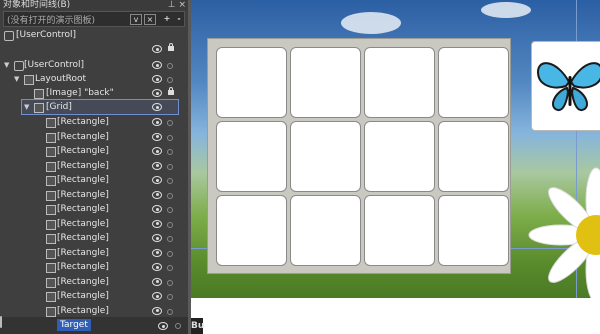 The width and height of the screenshot is (600, 334). Describe the element at coordinates (90, 35) in the screenshot. I see `tree-item-usercontrol-root: [UserControl]` at that location.